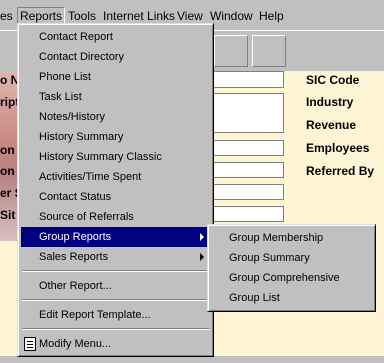 The height and width of the screenshot is (363, 384). What do you see at coordinates (115, 117) in the screenshot?
I see `menu-item-notes-history: Notes/History` at bounding box center [115, 117].